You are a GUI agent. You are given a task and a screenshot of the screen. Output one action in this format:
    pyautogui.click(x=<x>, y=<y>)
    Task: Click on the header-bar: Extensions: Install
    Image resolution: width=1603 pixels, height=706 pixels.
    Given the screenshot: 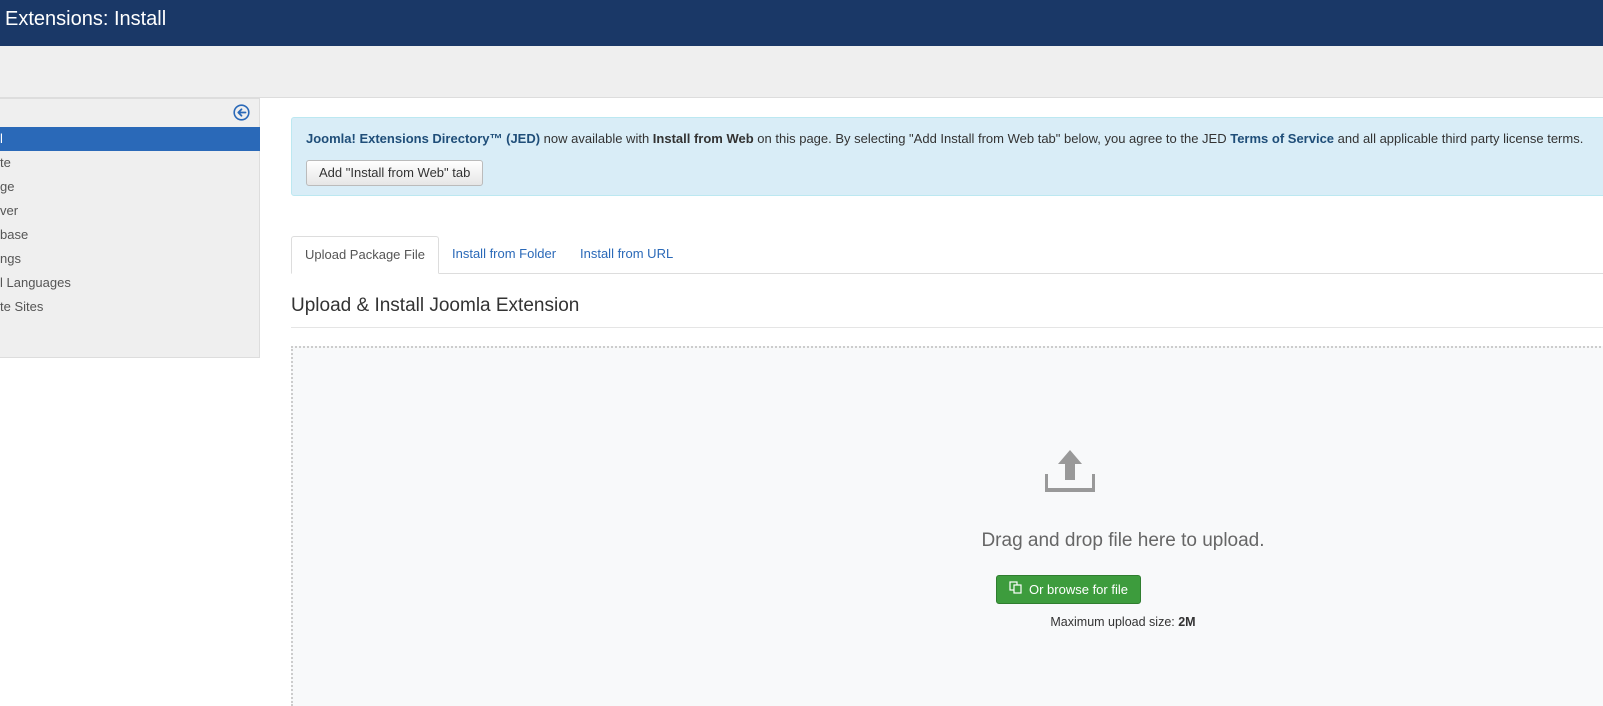 What is the action you would take?
    pyautogui.click(x=801, y=23)
    